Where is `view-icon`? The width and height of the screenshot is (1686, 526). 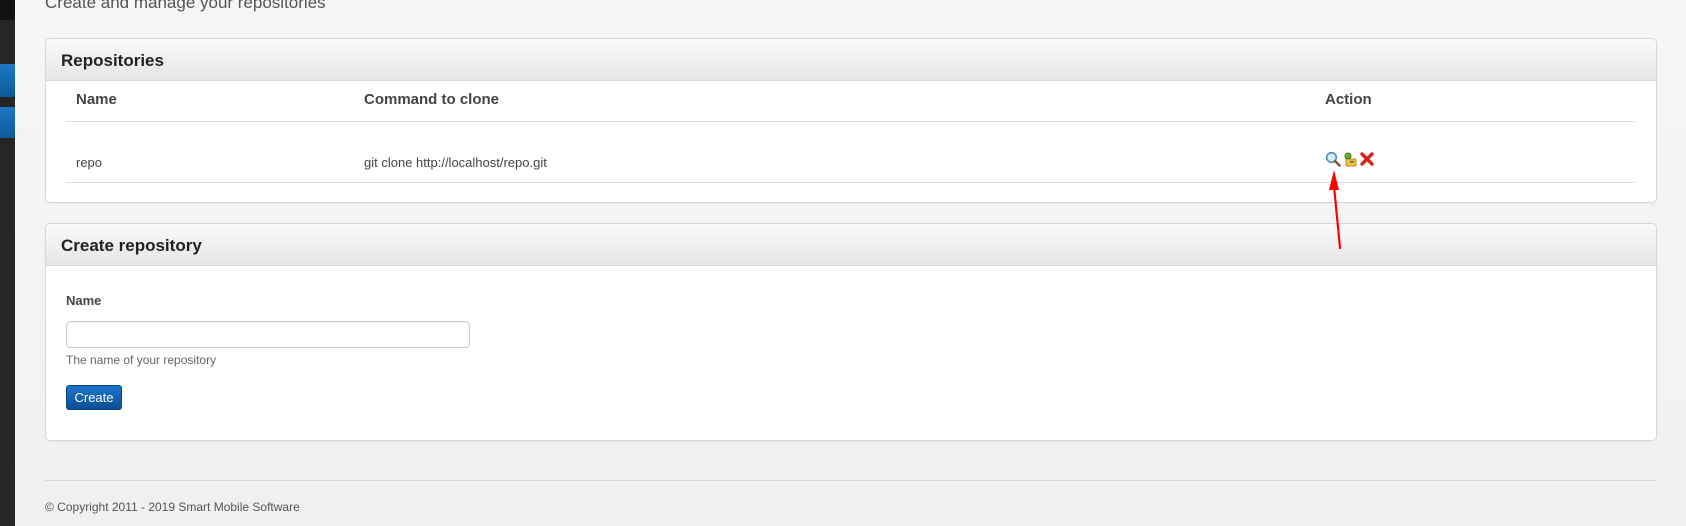
view-icon is located at coordinates (1333, 159).